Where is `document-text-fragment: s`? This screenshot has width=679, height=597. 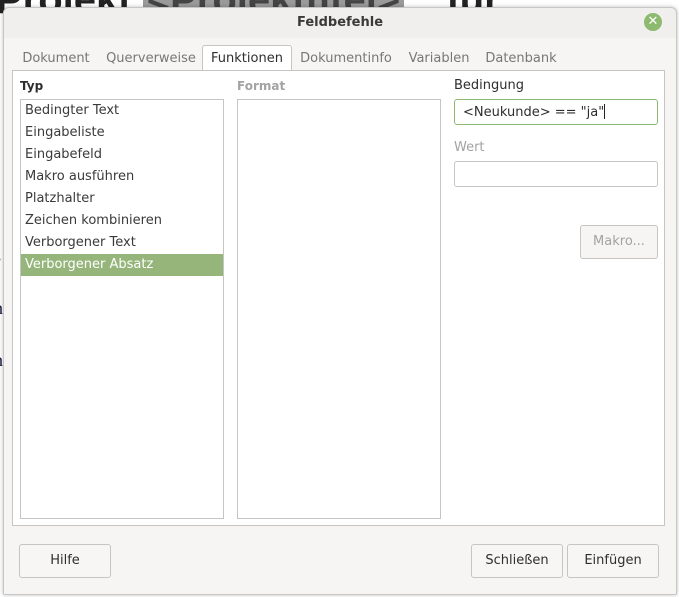 document-text-fragment: s is located at coordinates (0, 256).